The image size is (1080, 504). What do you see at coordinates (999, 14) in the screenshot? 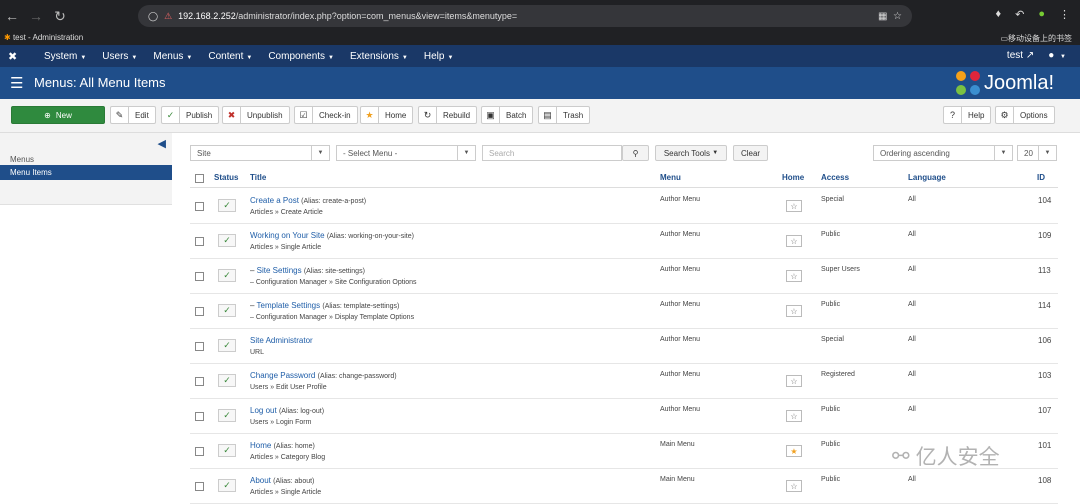
I see `extension-icon: ♦` at bounding box center [999, 14].